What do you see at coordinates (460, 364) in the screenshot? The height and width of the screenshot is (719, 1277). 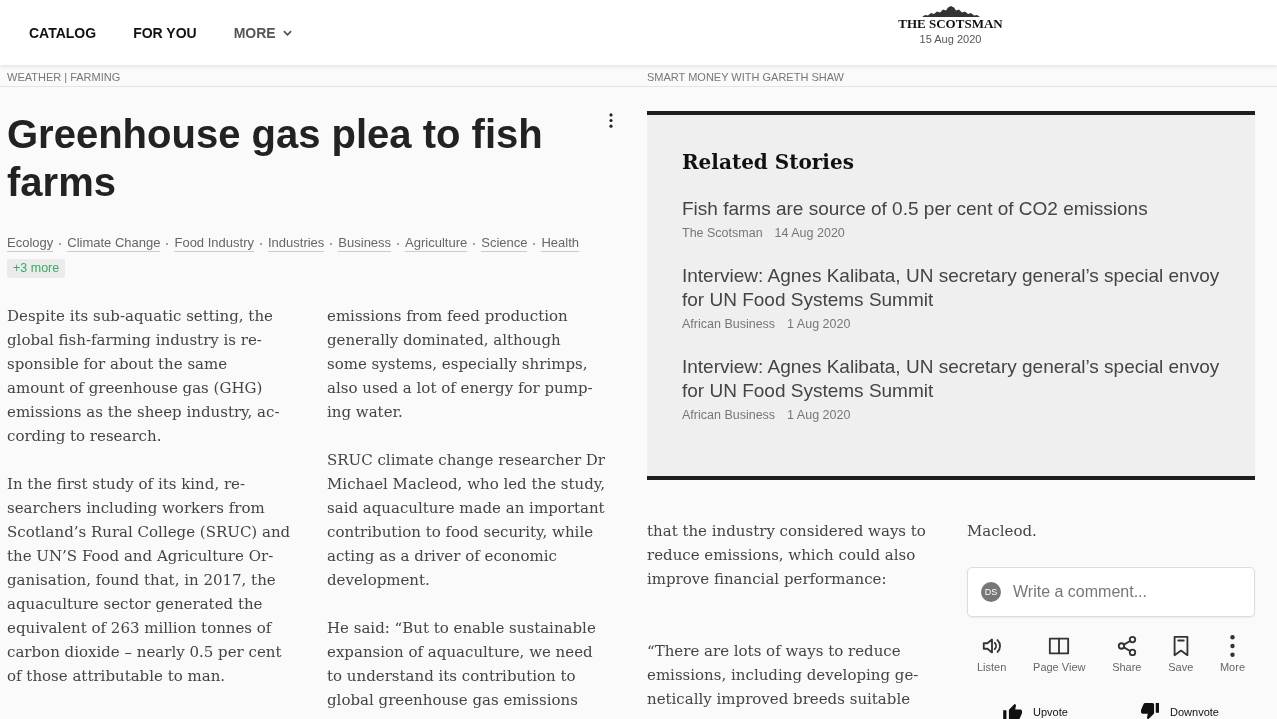 I see `article-paragraph: emissions from feed production generally dominated, although some systems, especially shrimps, also used a lot of energy for pump- ing water.` at bounding box center [460, 364].